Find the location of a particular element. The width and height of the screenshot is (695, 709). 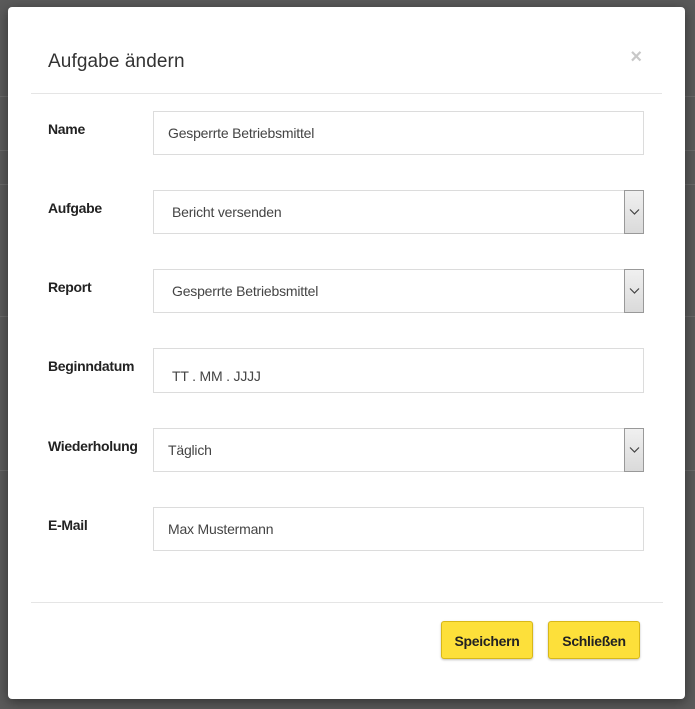

report-select-value: Gesperrte Betriebsmittel is located at coordinates (245, 291).